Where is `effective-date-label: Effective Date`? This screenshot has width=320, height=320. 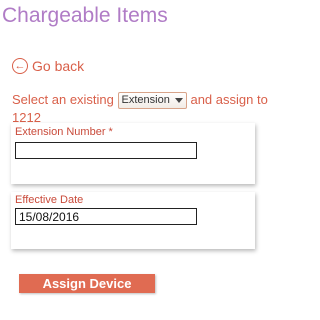 effective-date-label: Effective Date is located at coordinates (49, 200).